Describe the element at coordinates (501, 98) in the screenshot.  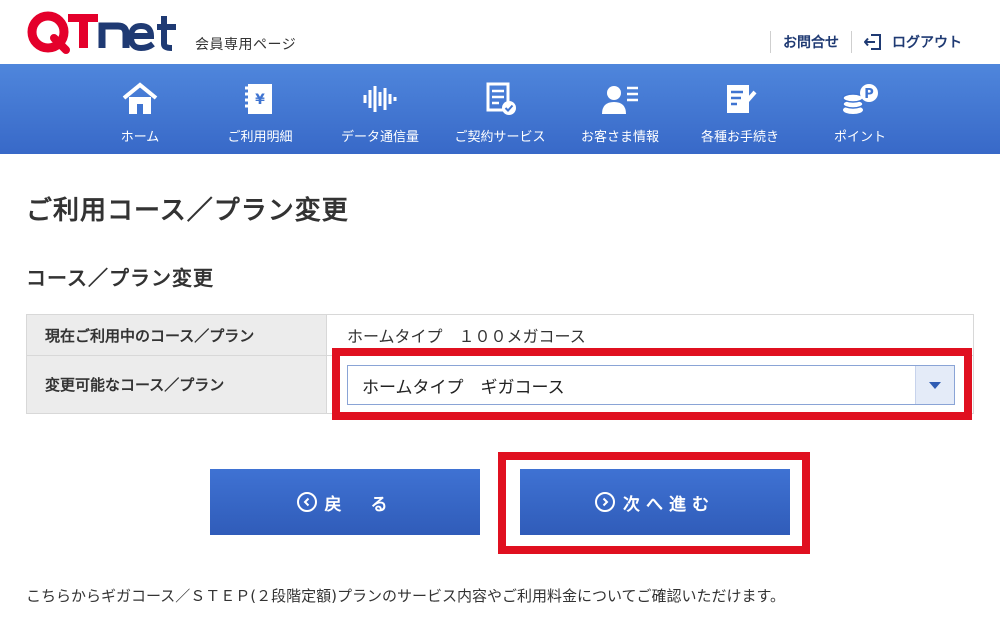
I see `contract-service-icon` at that location.